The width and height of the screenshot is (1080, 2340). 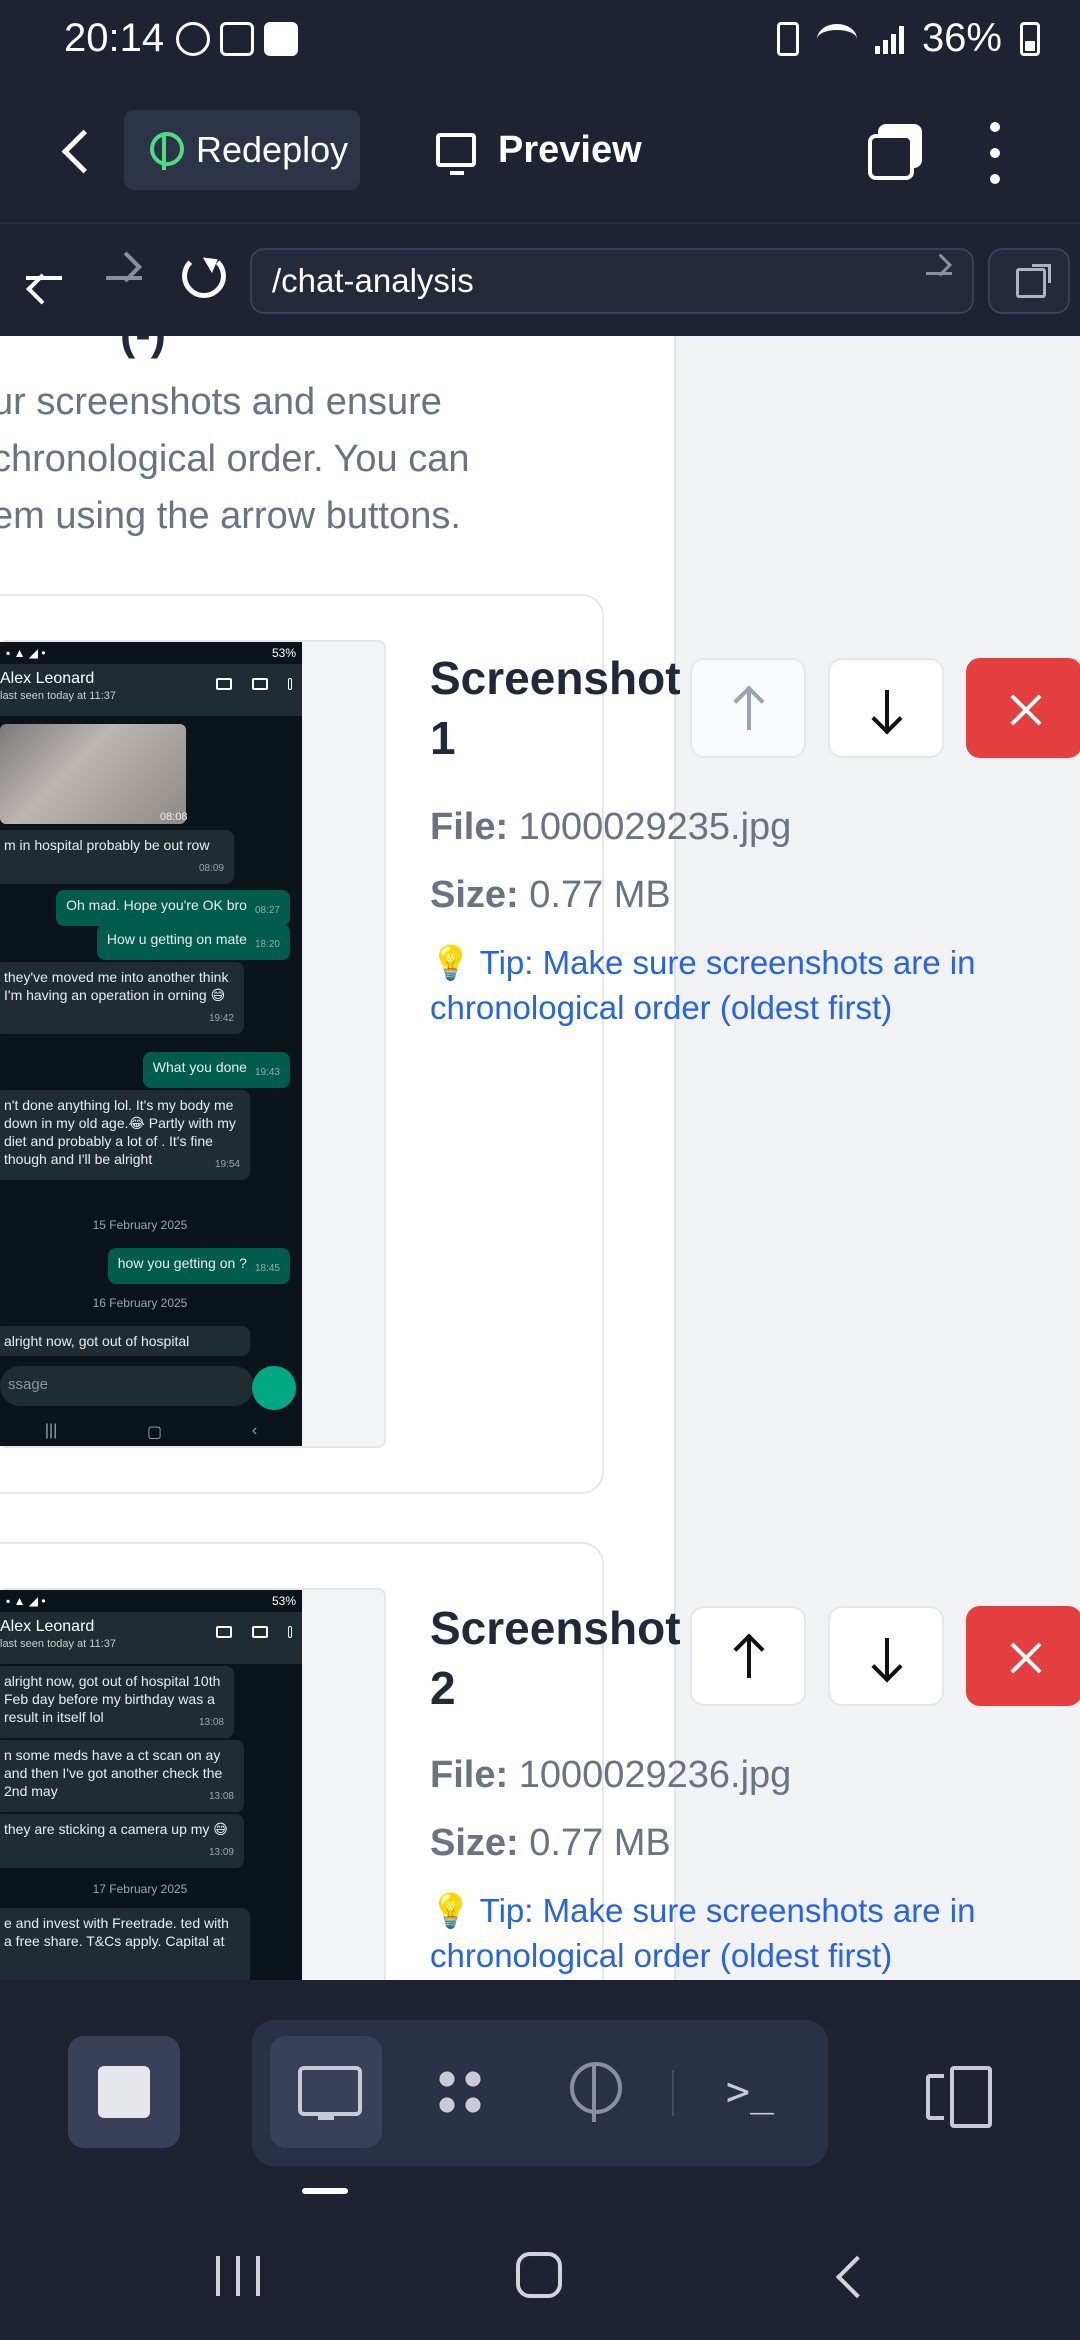 I want to click on toolbar-divider, so click(x=673, y=2093).